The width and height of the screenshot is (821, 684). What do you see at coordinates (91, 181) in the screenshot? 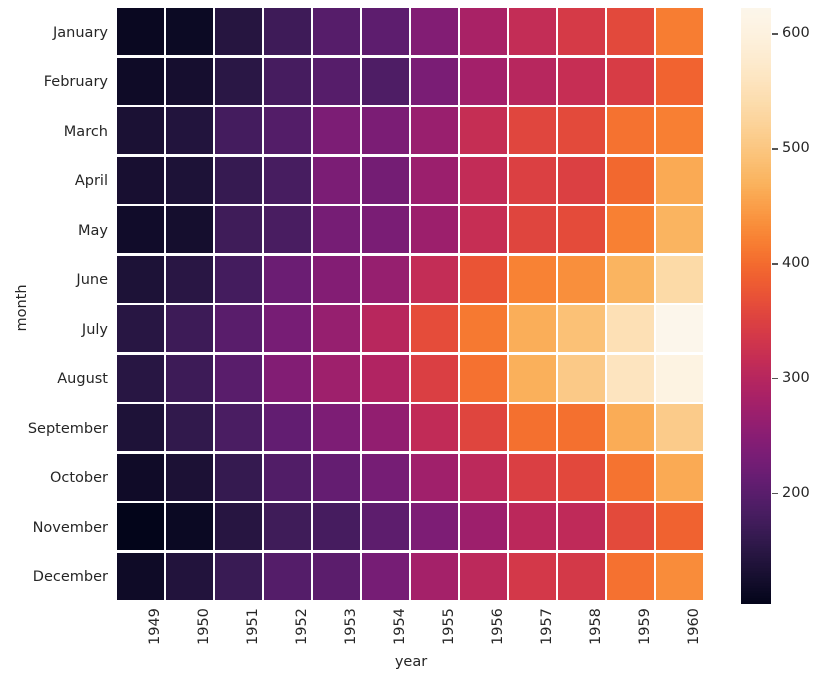
I see `y-tick-label: April` at bounding box center [91, 181].